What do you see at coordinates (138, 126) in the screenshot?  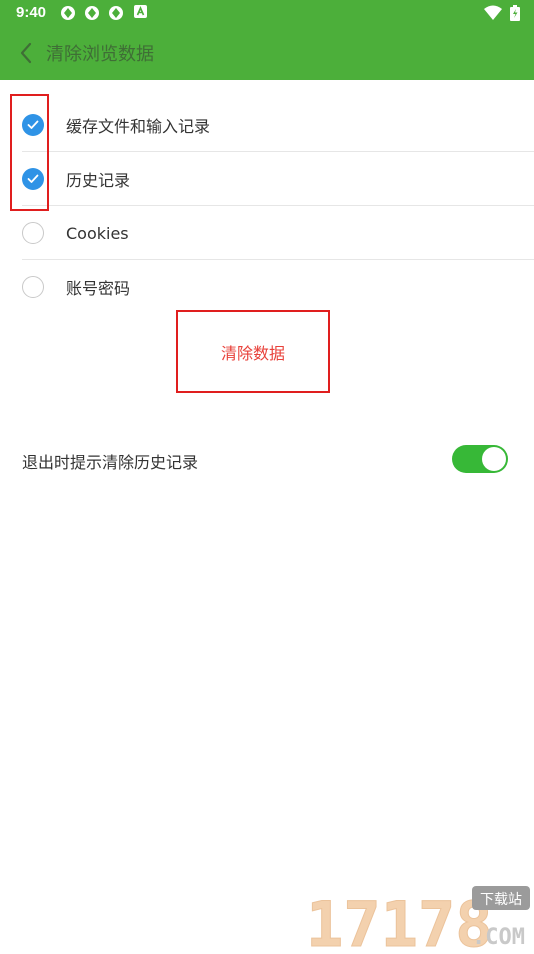 I see `option-label: 缓存文件和输入记录` at bounding box center [138, 126].